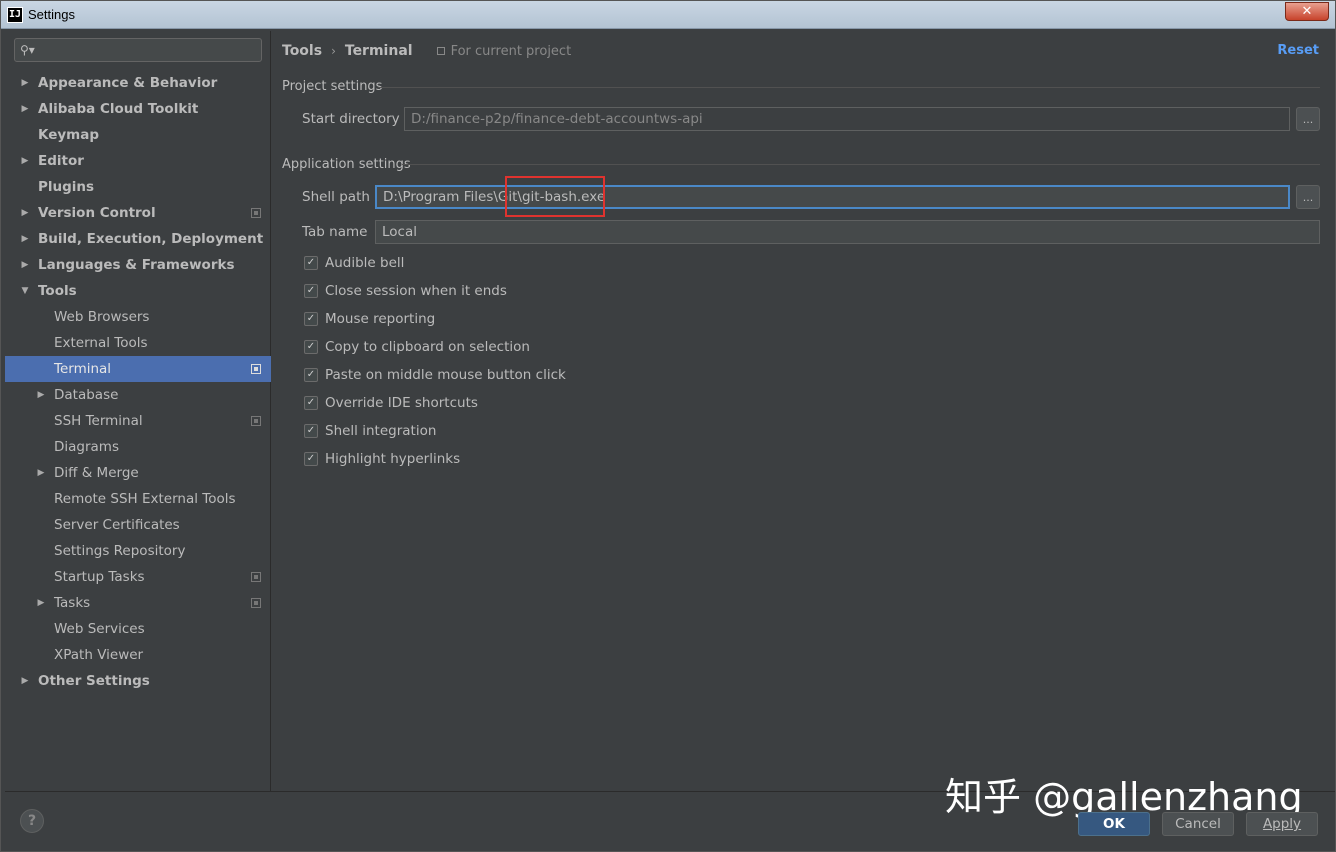 The image size is (1336, 852). I want to click on sidebar-item-label: XPath Viewer, so click(99, 655).